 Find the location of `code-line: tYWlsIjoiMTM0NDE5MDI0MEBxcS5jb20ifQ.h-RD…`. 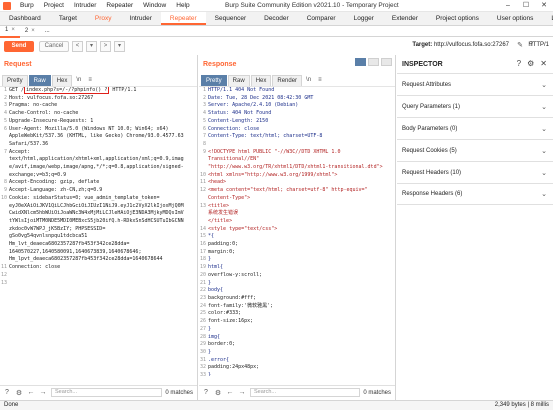

code-line: tYWlsIjoiMTM0NDE5MDI0MEBxcS5jb20ifQ.h-RD… is located at coordinates (98, 222).